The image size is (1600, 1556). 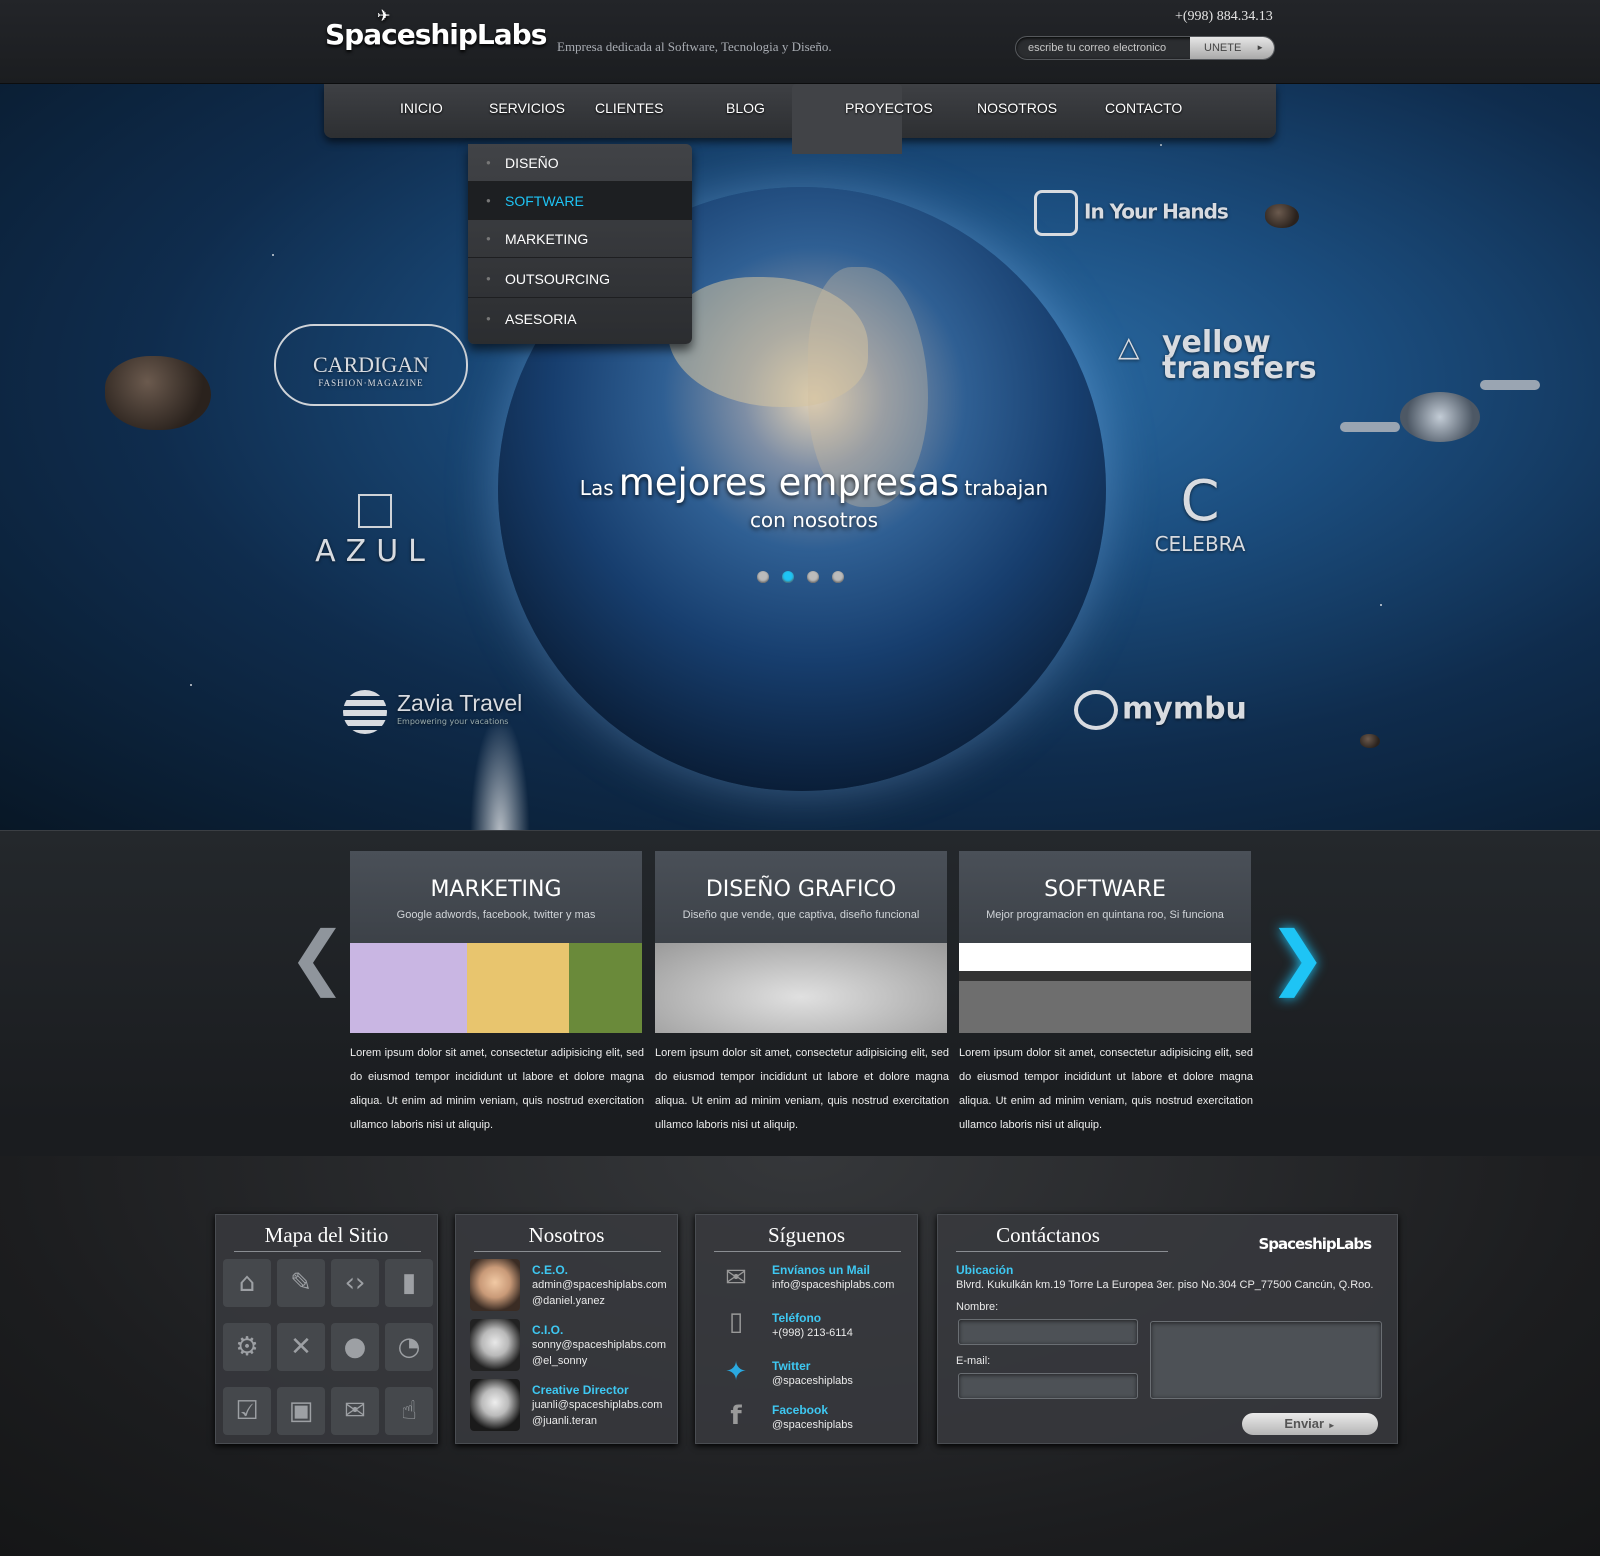 What do you see at coordinates (1200, 501) in the screenshot?
I see `celebra-mark-icon: C` at bounding box center [1200, 501].